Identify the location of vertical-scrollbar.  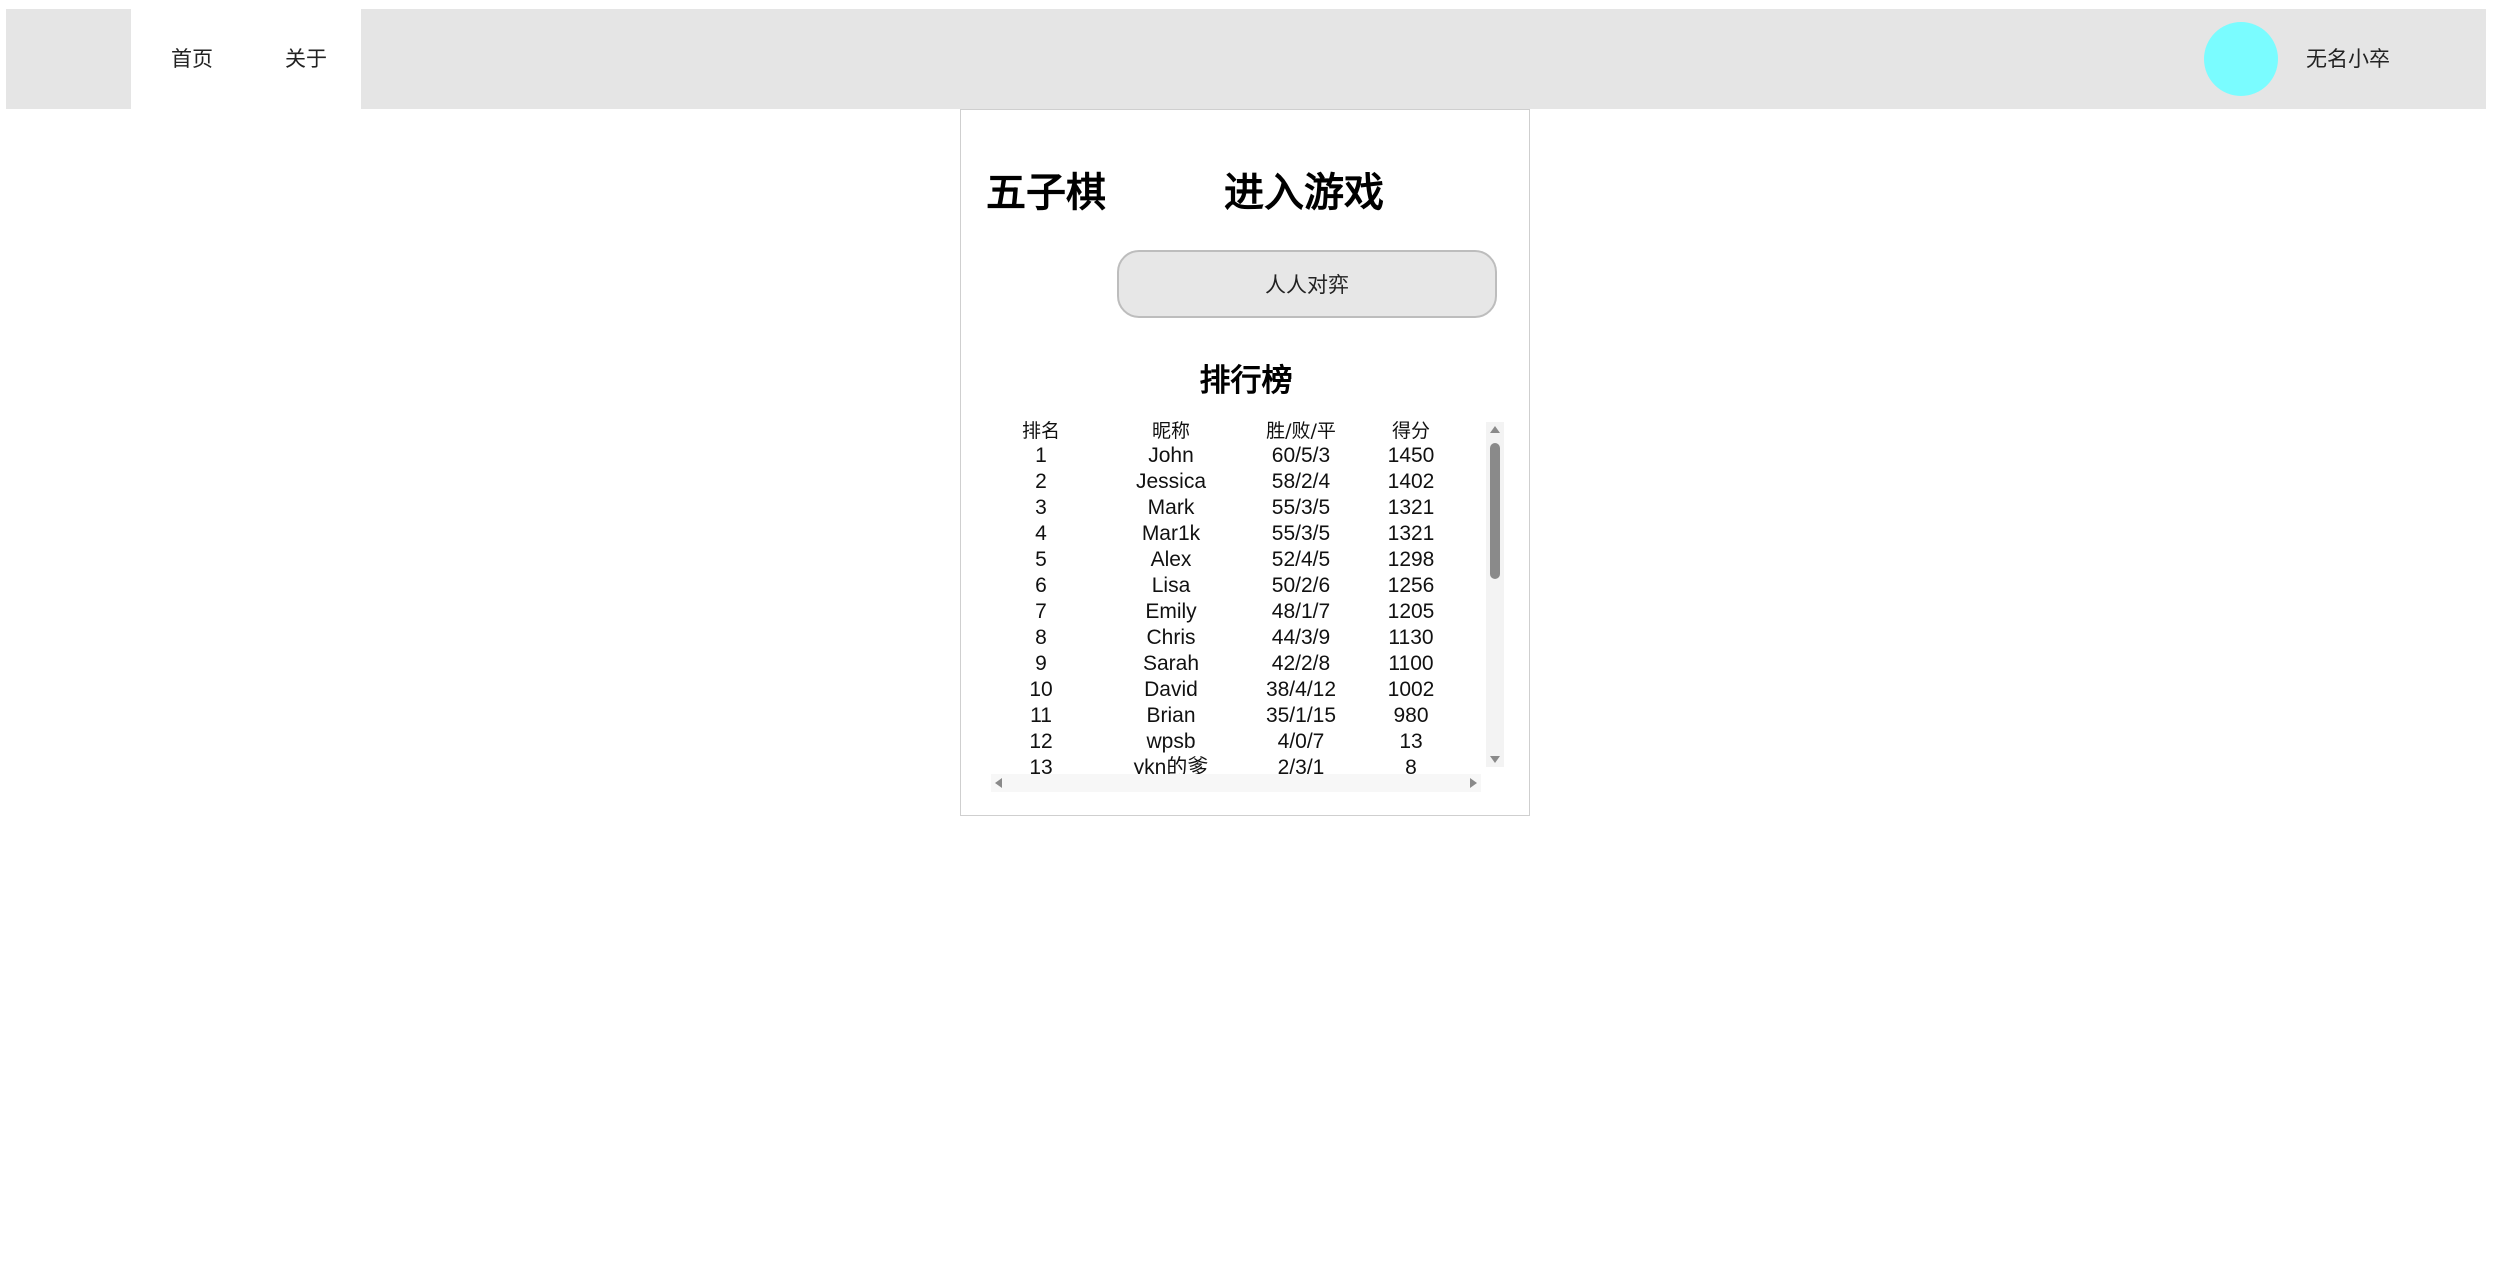
(1495, 594).